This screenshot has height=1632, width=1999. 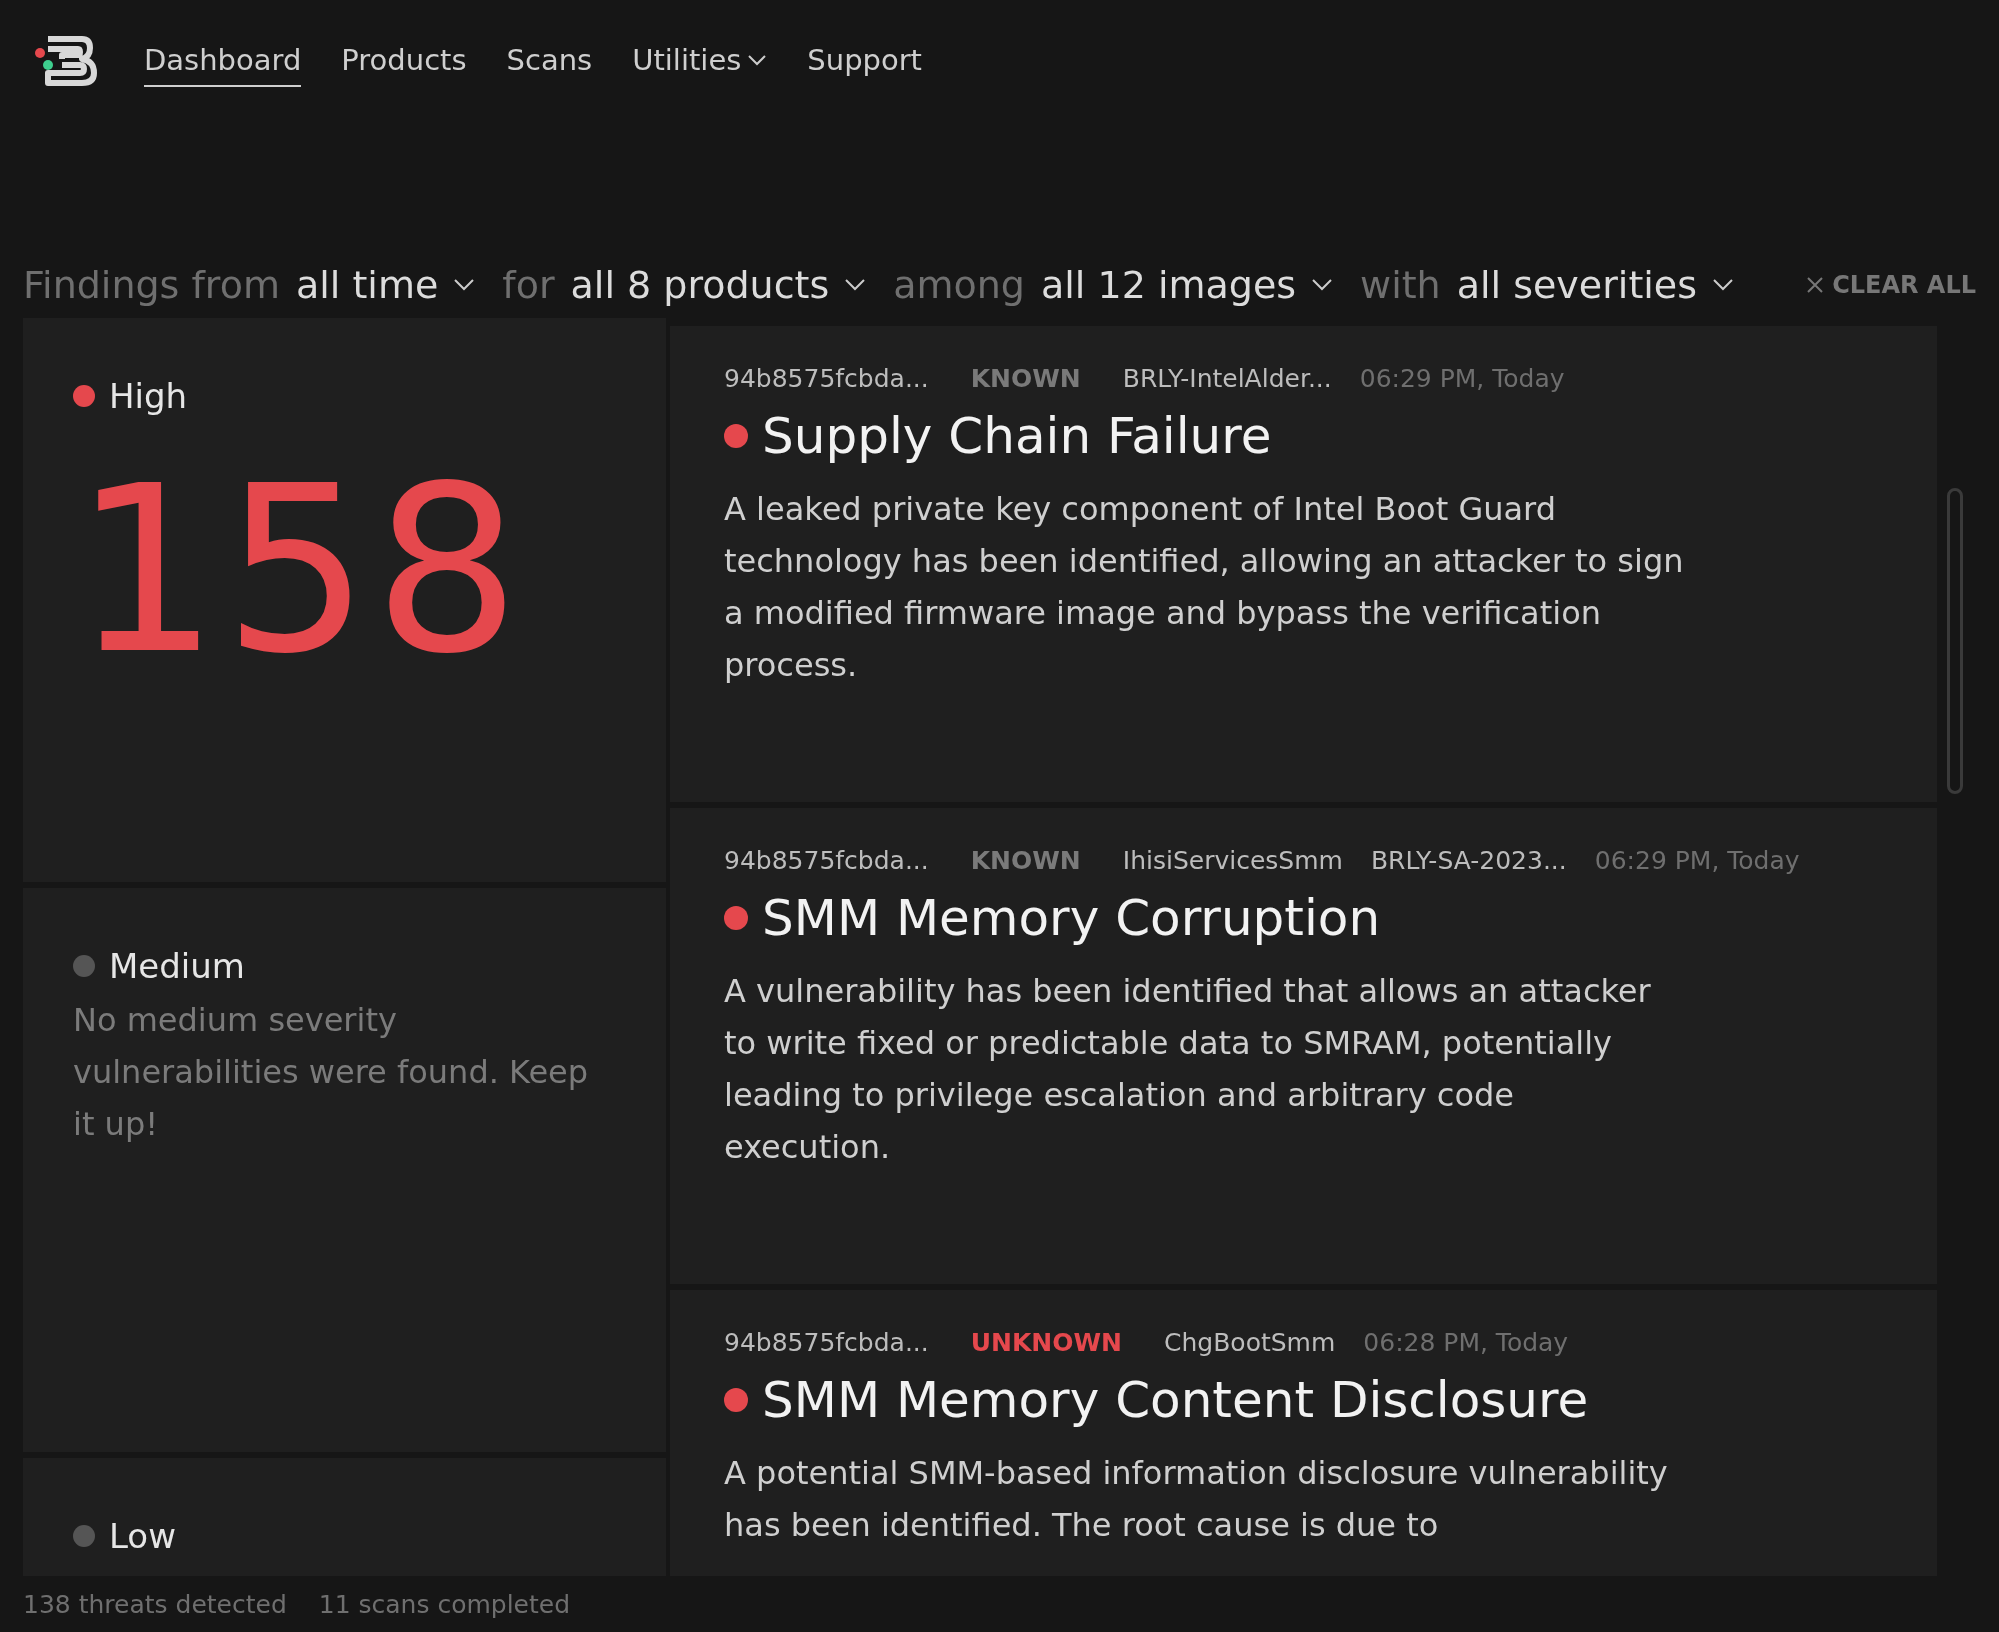 What do you see at coordinates (959, 285) in the screenshot?
I see `filter-label: among` at bounding box center [959, 285].